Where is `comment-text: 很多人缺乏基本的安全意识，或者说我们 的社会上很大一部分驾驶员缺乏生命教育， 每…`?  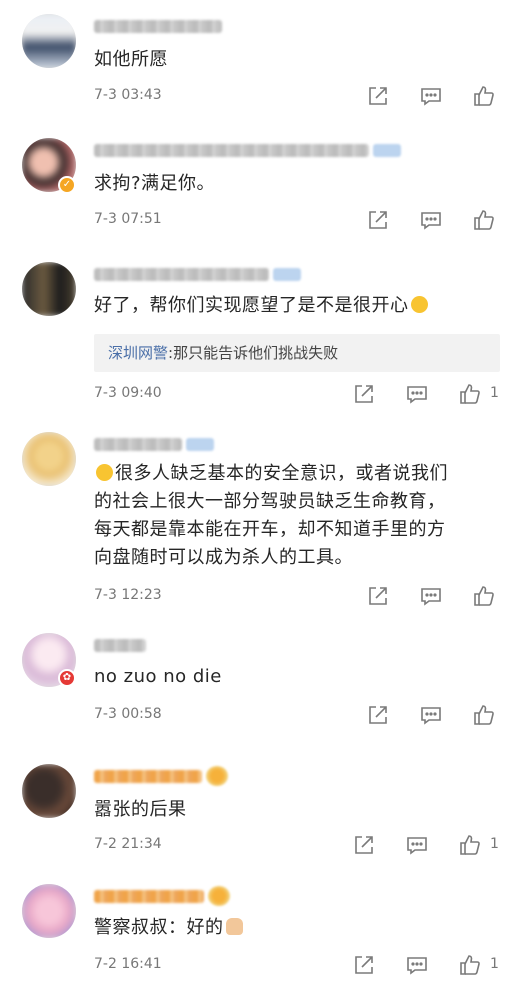 comment-text: 很多人缺乏基本的安全意识，或者说我们 的社会上很大一部分驾驶员缺乏生命教育， 每… is located at coordinates (299, 516).